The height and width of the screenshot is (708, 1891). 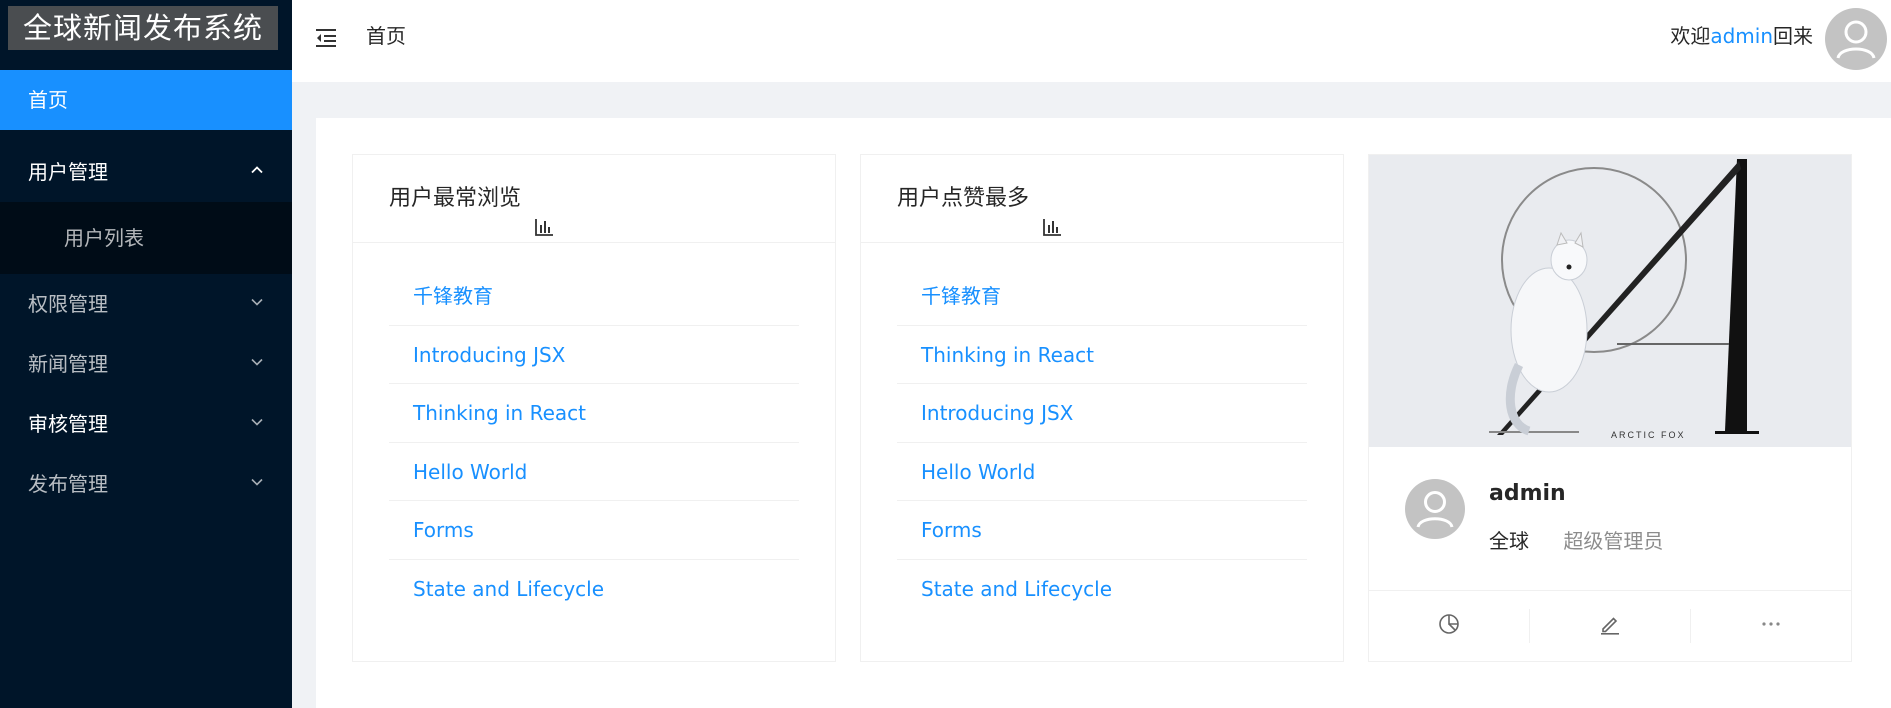 What do you see at coordinates (1509, 541) in the screenshot?
I see `profile-region: 全球` at bounding box center [1509, 541].